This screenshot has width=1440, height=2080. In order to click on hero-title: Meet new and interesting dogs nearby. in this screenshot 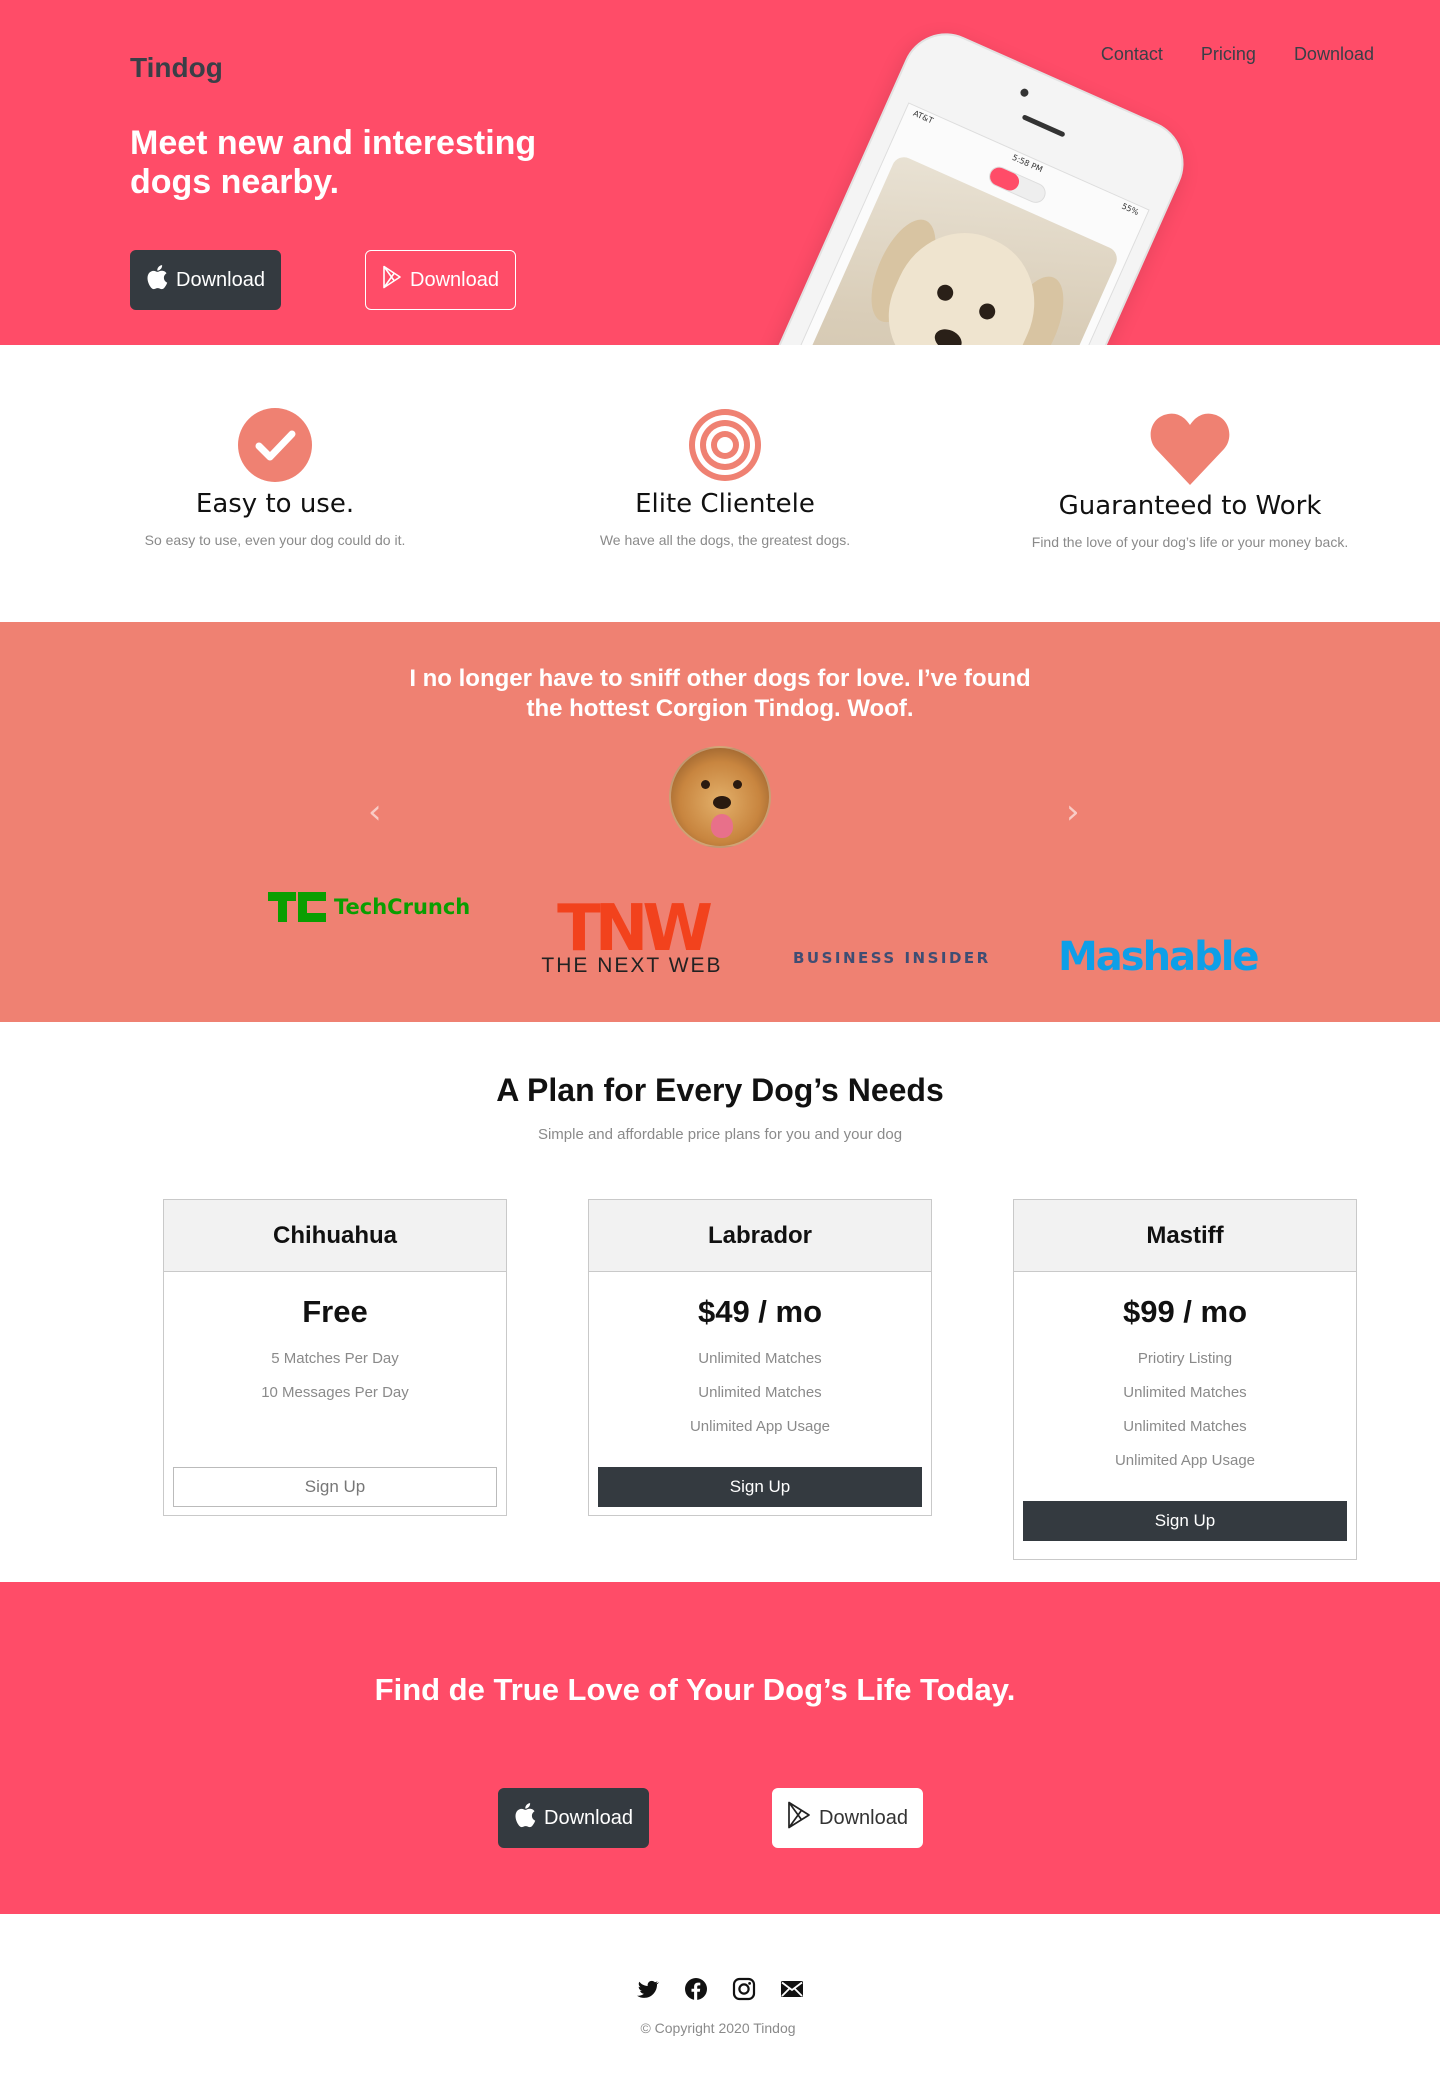, I will do `click(333, 162)`.